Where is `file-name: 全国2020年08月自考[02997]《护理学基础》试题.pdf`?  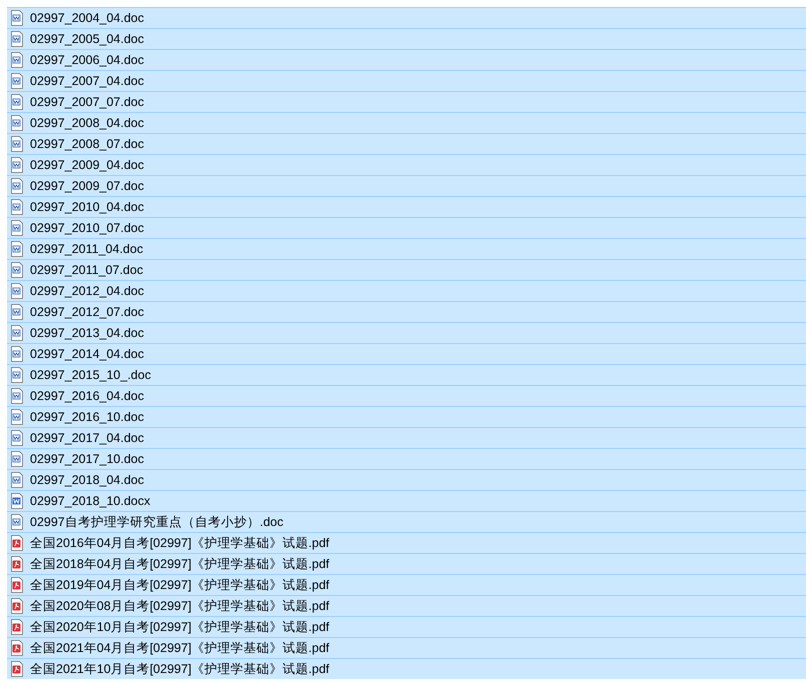
file-name: 全国2020年08月自考[02997]《护理学基础》试题.pdf is located at coordinates (180, 606).